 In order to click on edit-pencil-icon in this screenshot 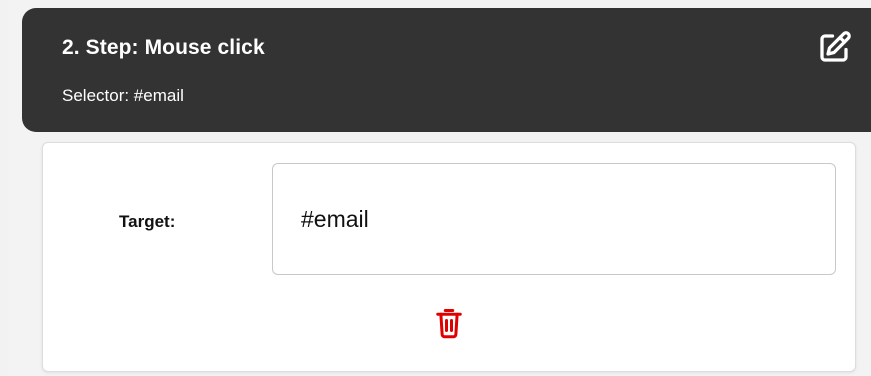, I will do `click(835, 46)`.